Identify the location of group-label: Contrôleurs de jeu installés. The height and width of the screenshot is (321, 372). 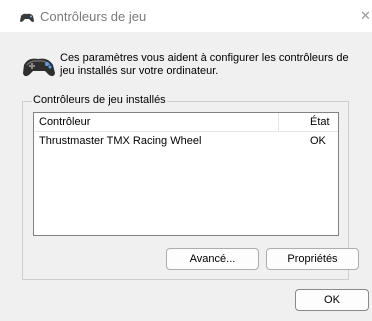
(99, 100).